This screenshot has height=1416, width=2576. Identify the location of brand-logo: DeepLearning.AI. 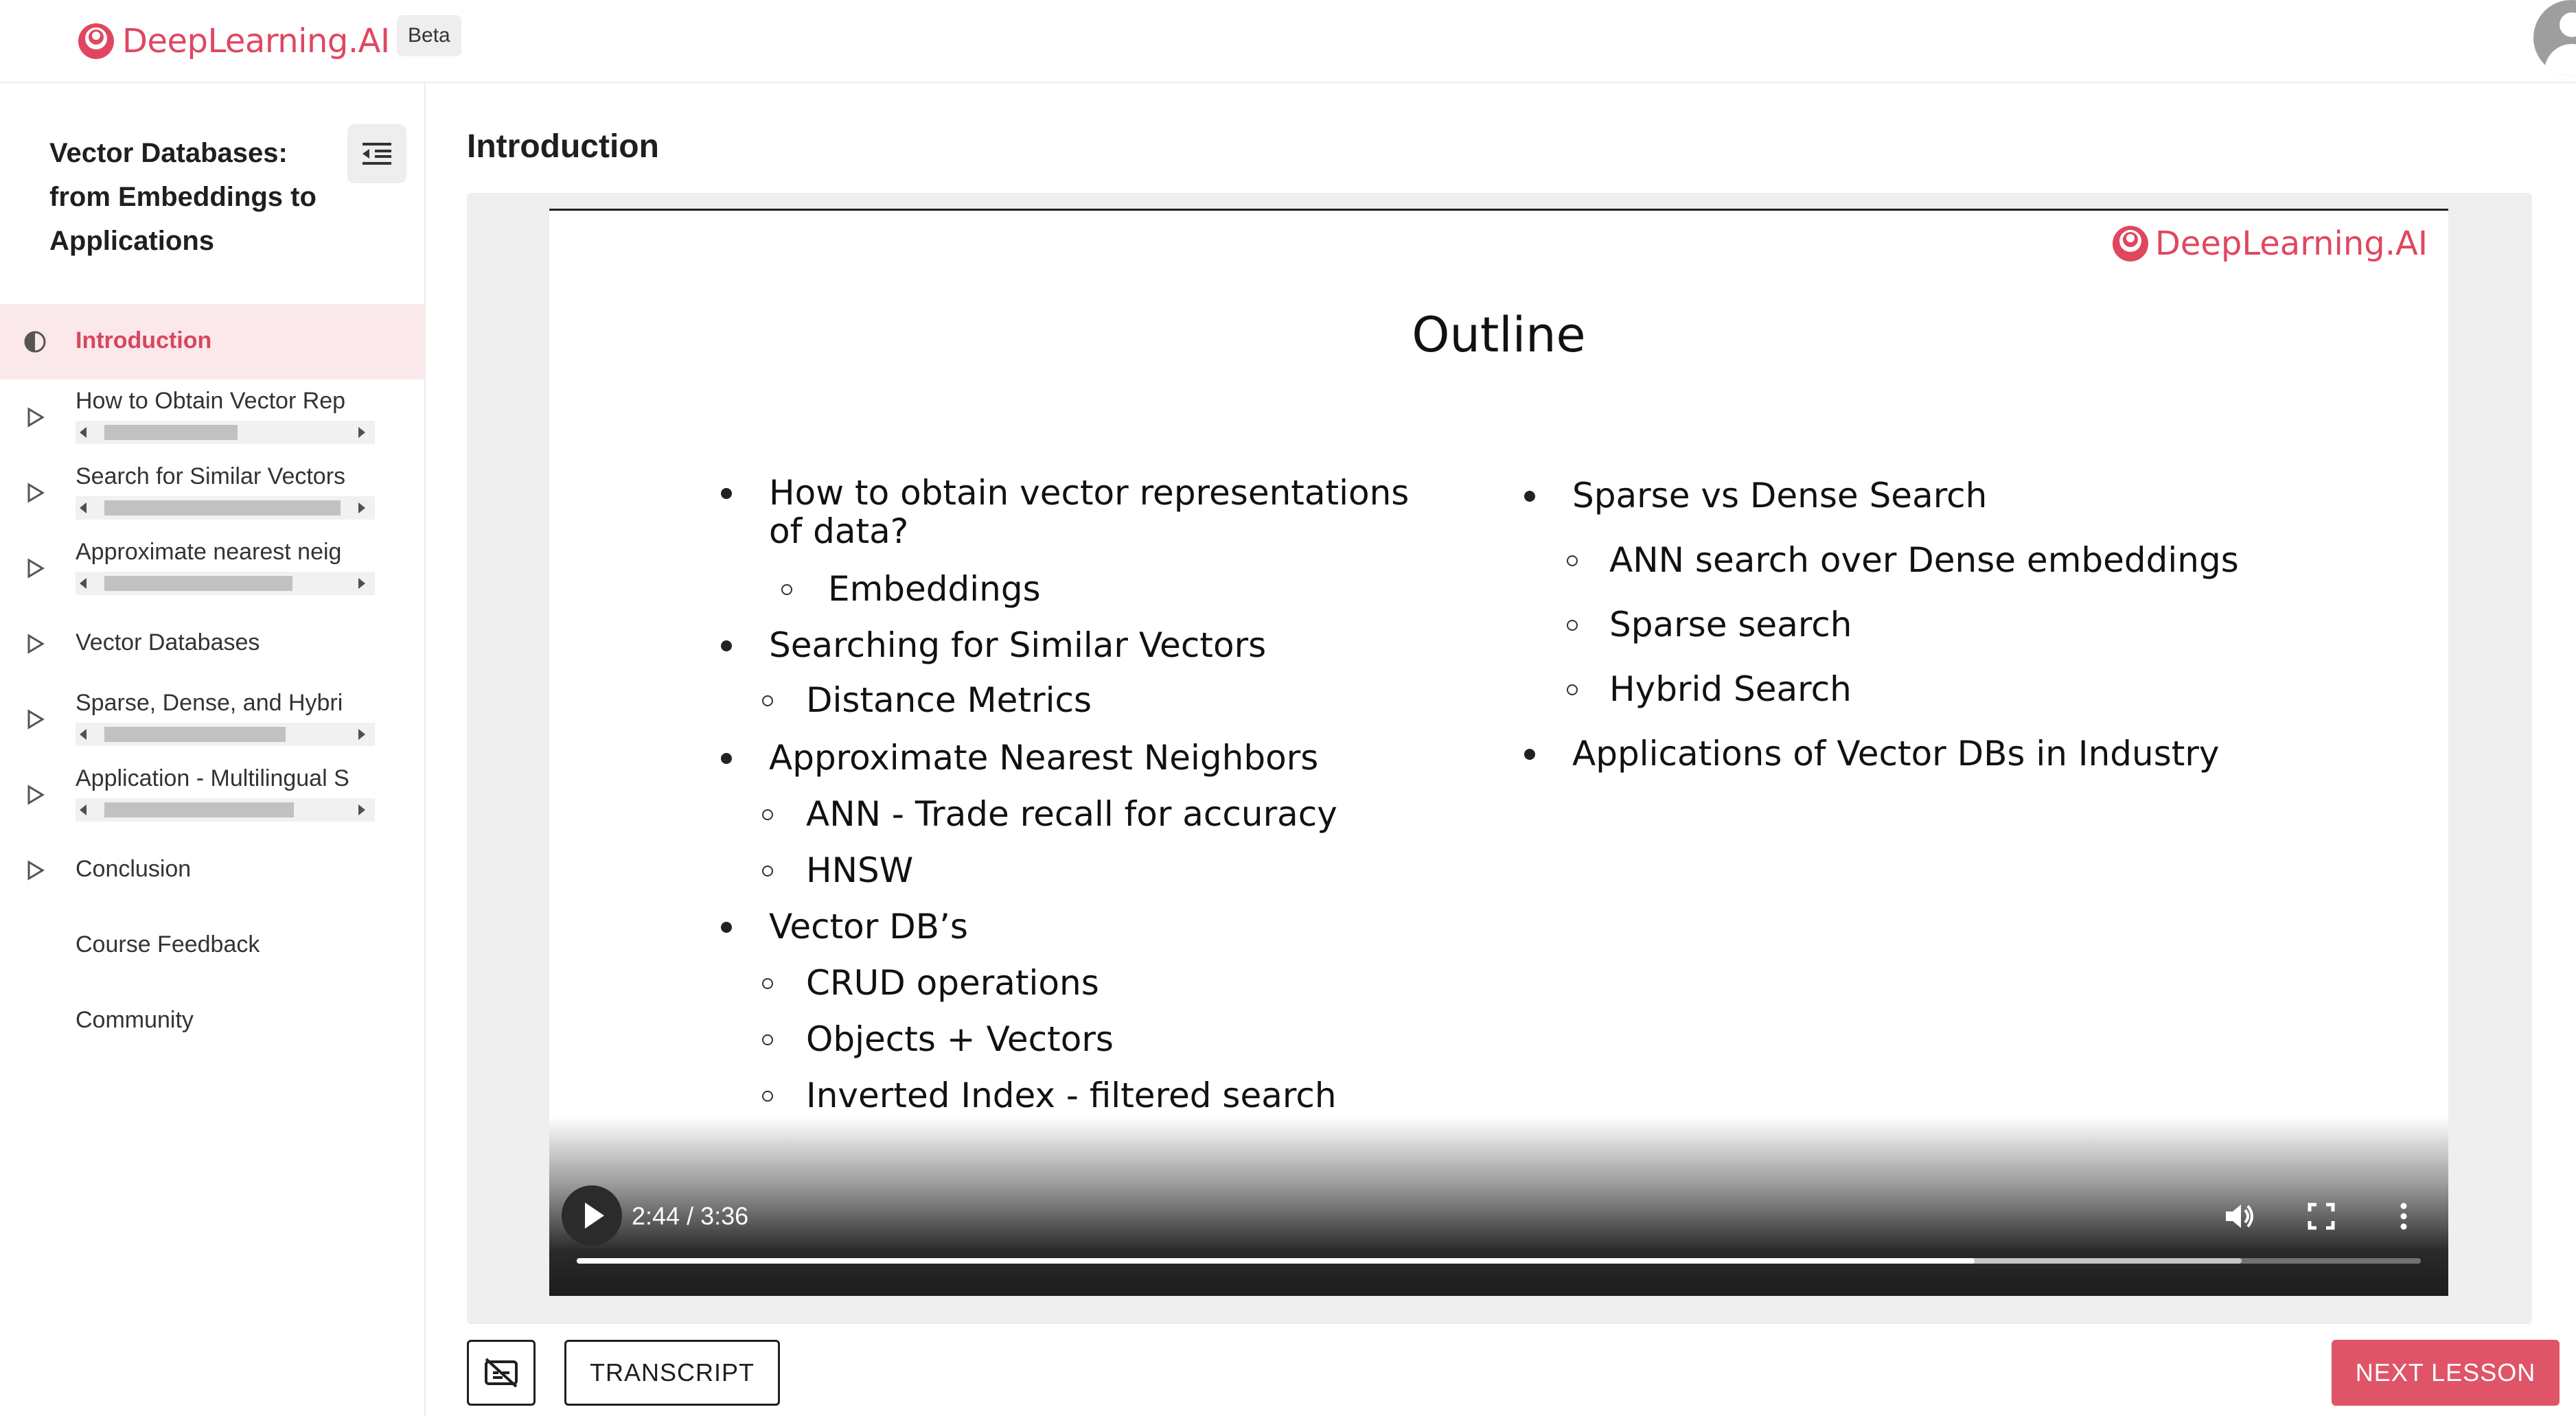
(233, 41).